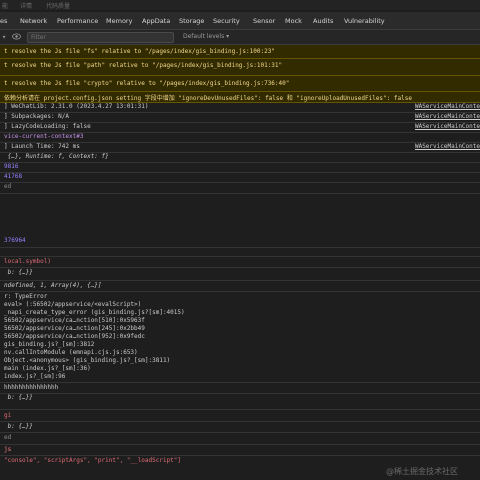 Image resolution: width=480 pixels, height=480 pixels. Describe the element at coordinates (47, 126) in the screenshot. I see `console-message: ] LazyCodeLoading: false` at that location.